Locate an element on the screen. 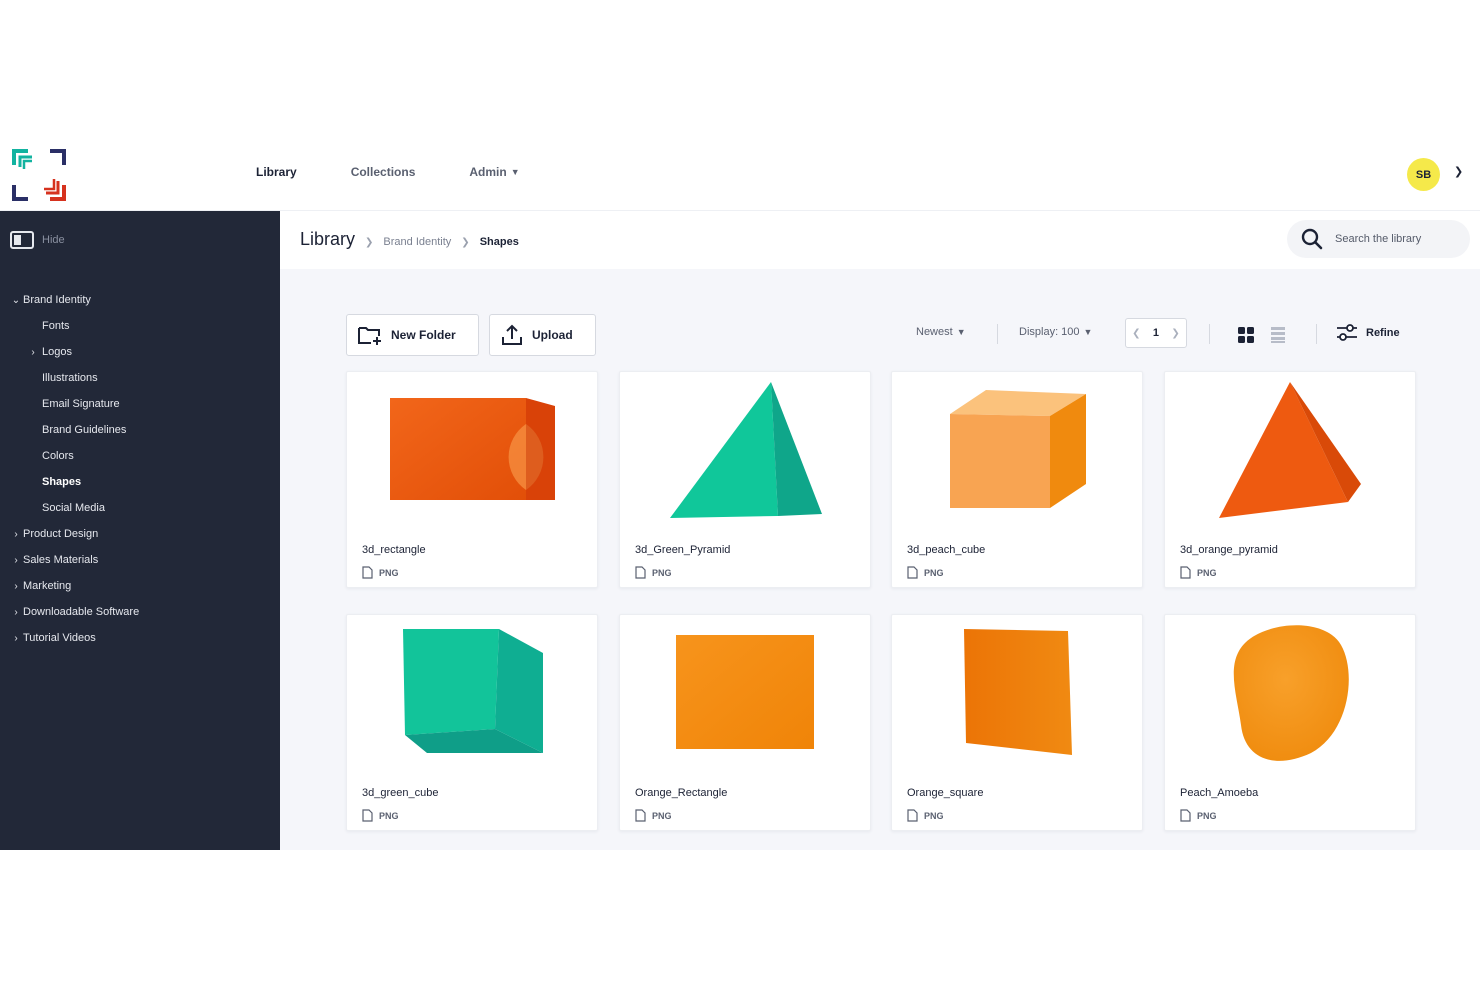 The height and width of the screenshot is (987, 1480). chevron-down-icon: ▼ is located at coordinates (1088, 332).